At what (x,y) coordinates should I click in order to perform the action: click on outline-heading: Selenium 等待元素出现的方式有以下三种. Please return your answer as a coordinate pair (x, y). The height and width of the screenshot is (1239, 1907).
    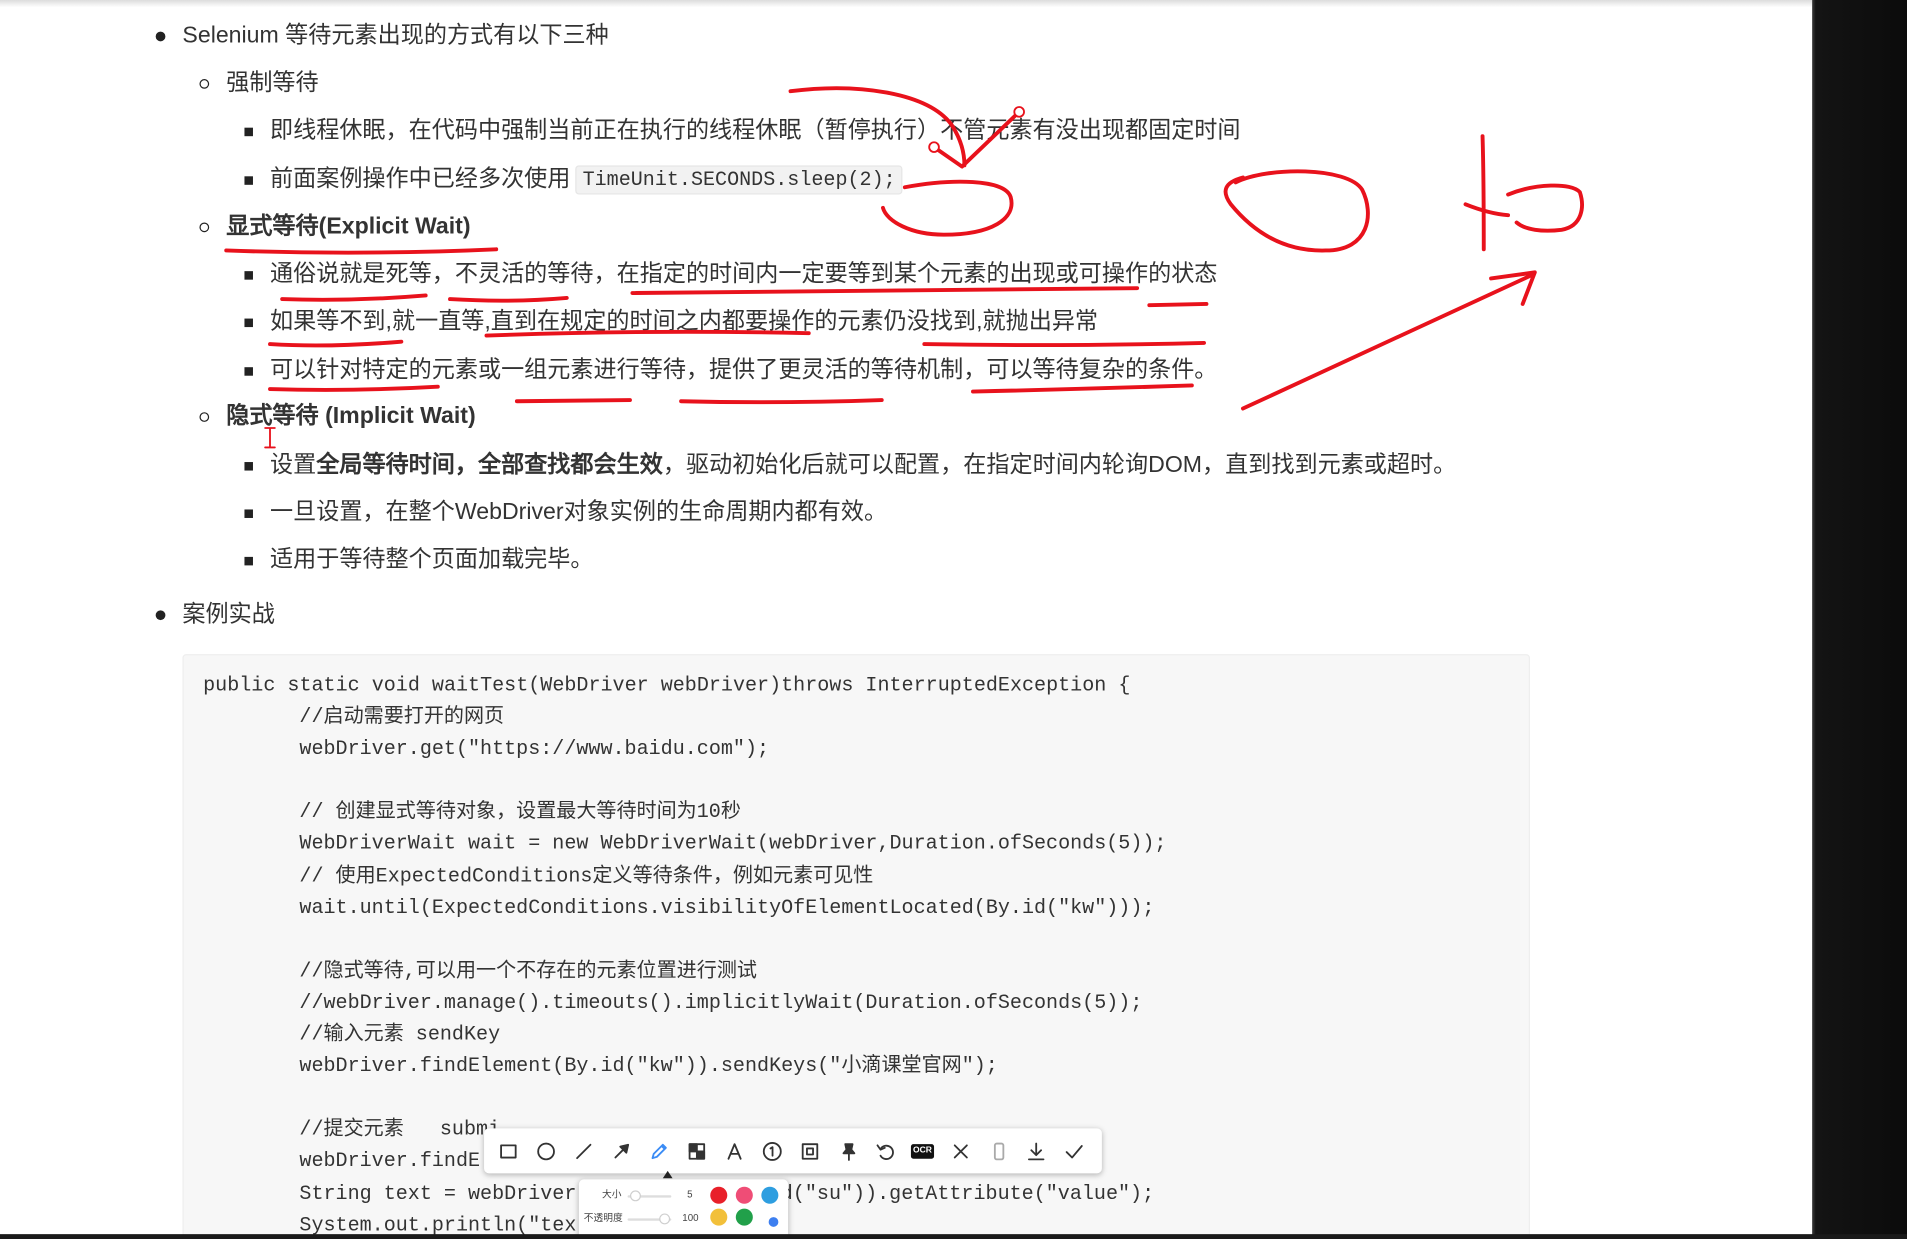
    Looking at the image, I should click on (395, 36).